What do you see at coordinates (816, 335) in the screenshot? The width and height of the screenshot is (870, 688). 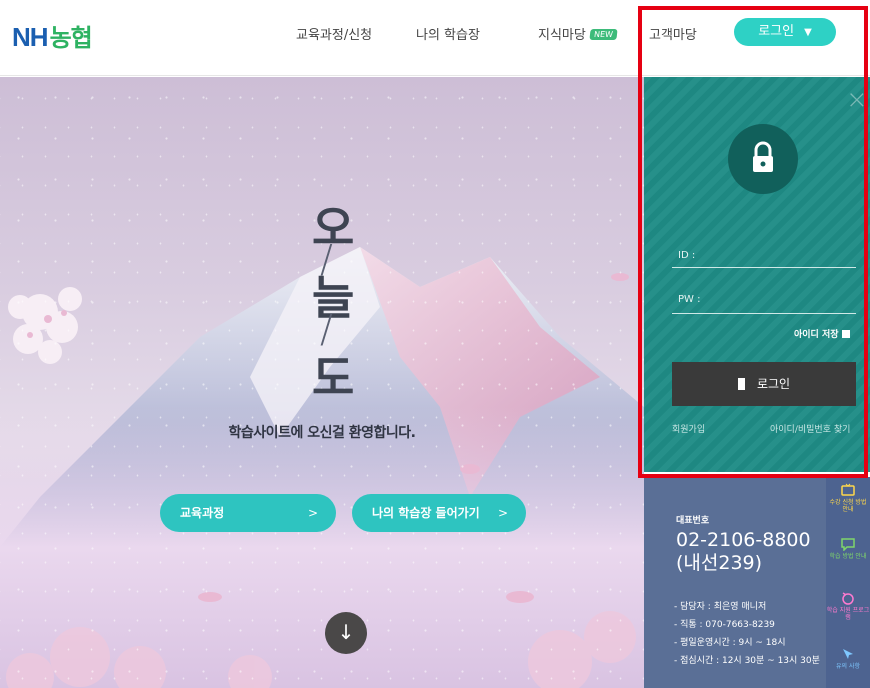 I see `save-id-label: 아이디 저장` at bounding box center [816, 335].